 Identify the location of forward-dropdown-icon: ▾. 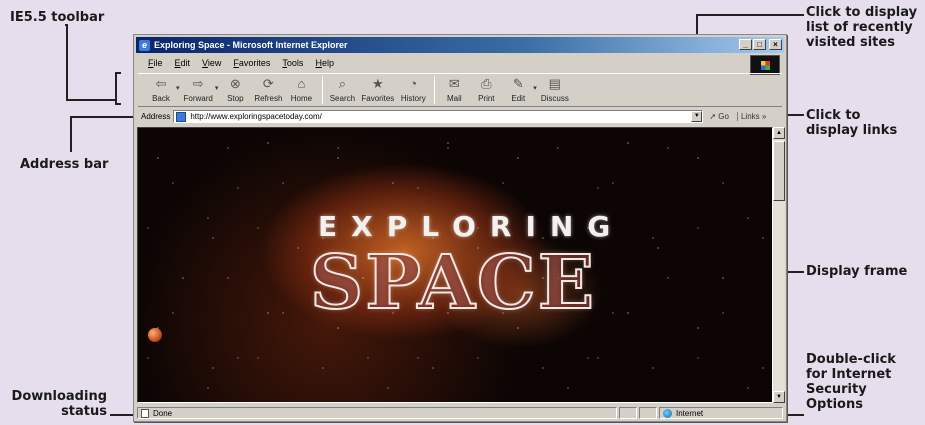
(217, 88).